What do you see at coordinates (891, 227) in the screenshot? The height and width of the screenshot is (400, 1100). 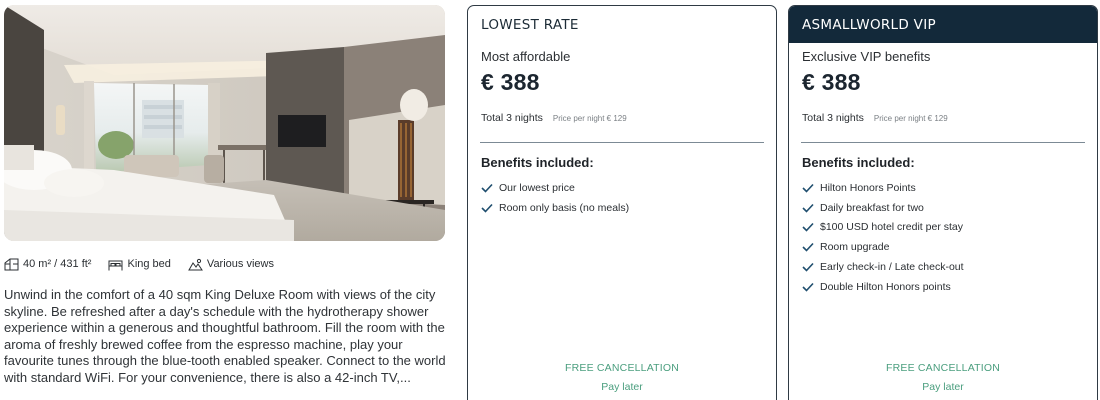 I see `benefit-label: $100 USD hotel credit per stay` at bounding box center [891, 227].